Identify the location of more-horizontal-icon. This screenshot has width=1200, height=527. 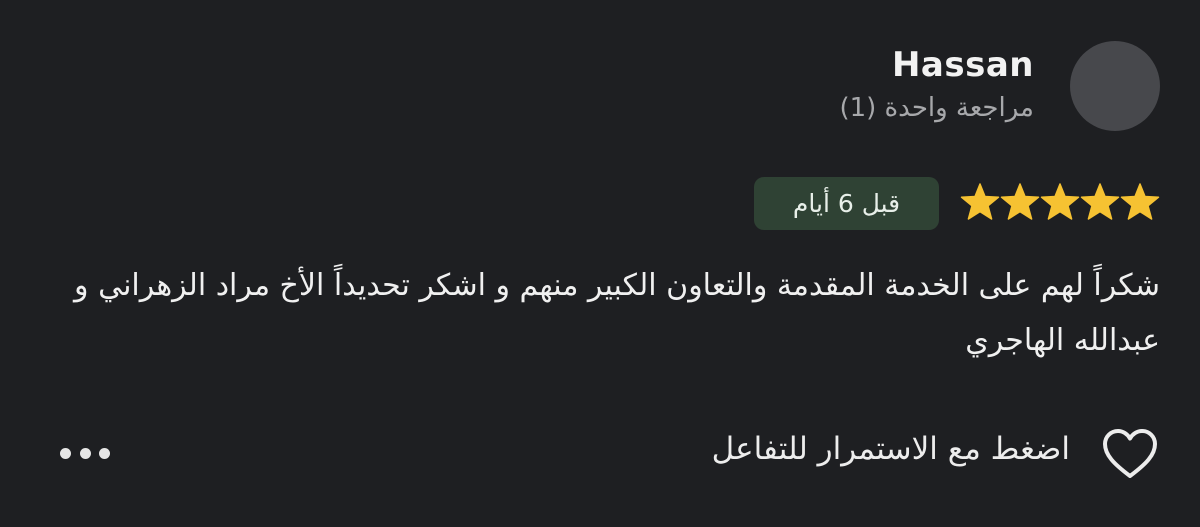
(85, 453).